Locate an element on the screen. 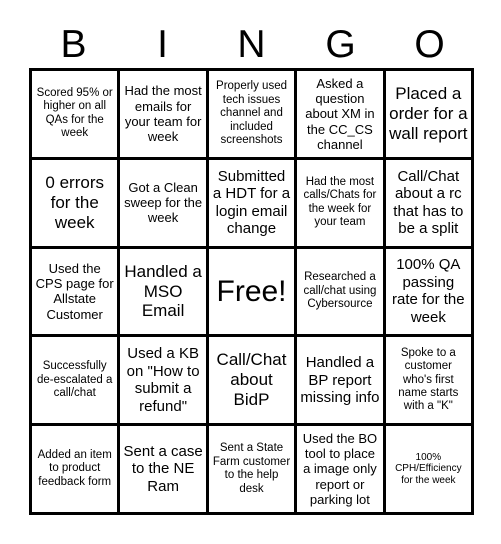 This screenshot has width=501, height=544. bingo-free-space-label: Free! is located at coordinates (251, 291).